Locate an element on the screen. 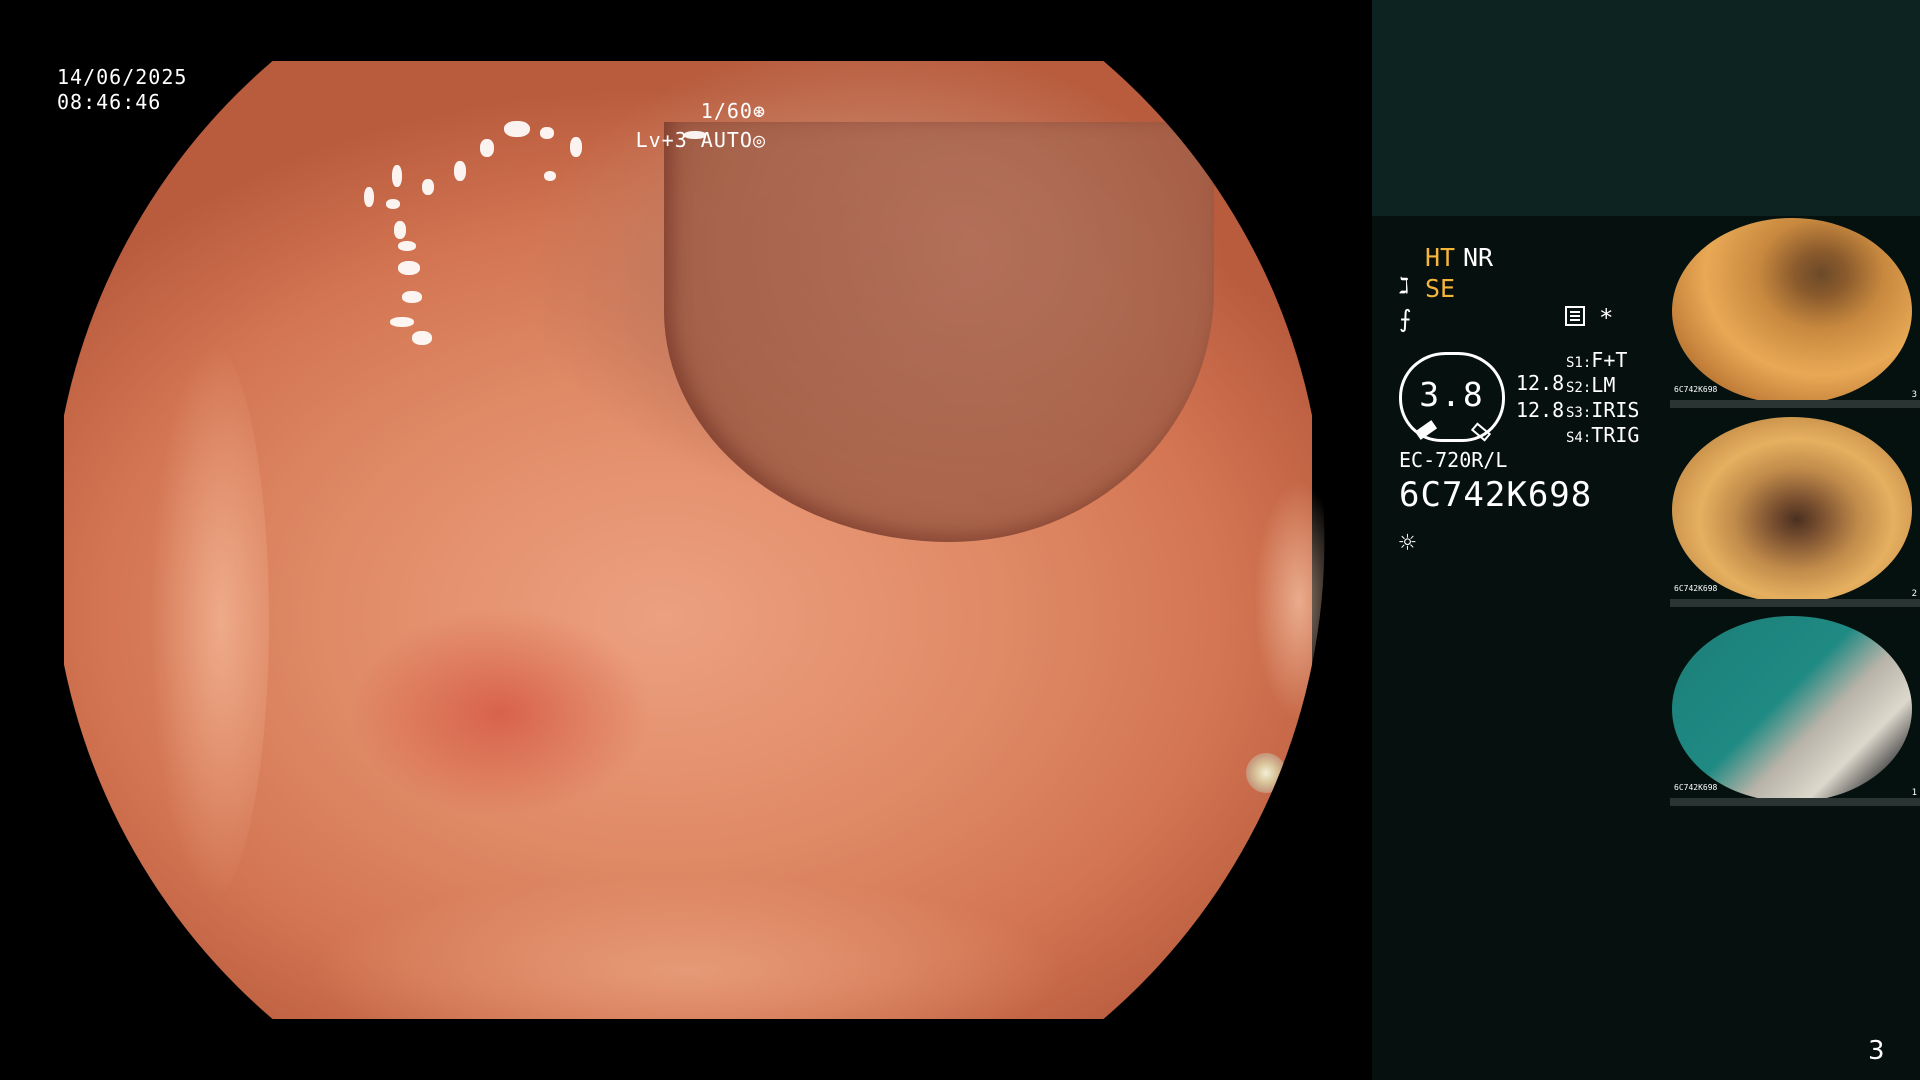 The image size is (1920, 1080). gauge-marker-right is located at coordinates (1481, 432).